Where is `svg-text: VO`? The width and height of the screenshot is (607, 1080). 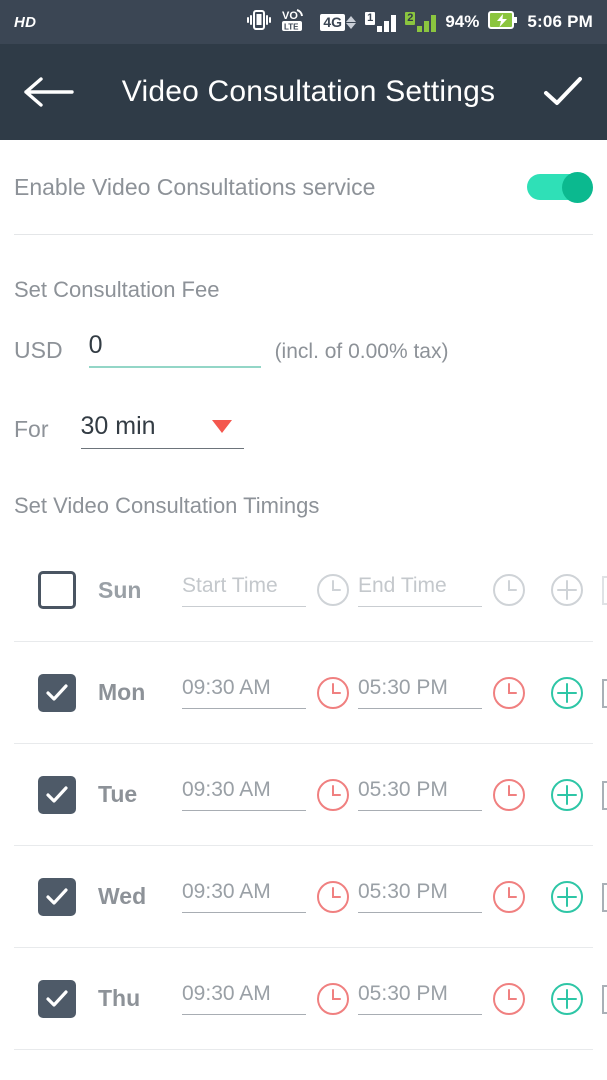 svg-text: VO is located at coordinates (290, 16).